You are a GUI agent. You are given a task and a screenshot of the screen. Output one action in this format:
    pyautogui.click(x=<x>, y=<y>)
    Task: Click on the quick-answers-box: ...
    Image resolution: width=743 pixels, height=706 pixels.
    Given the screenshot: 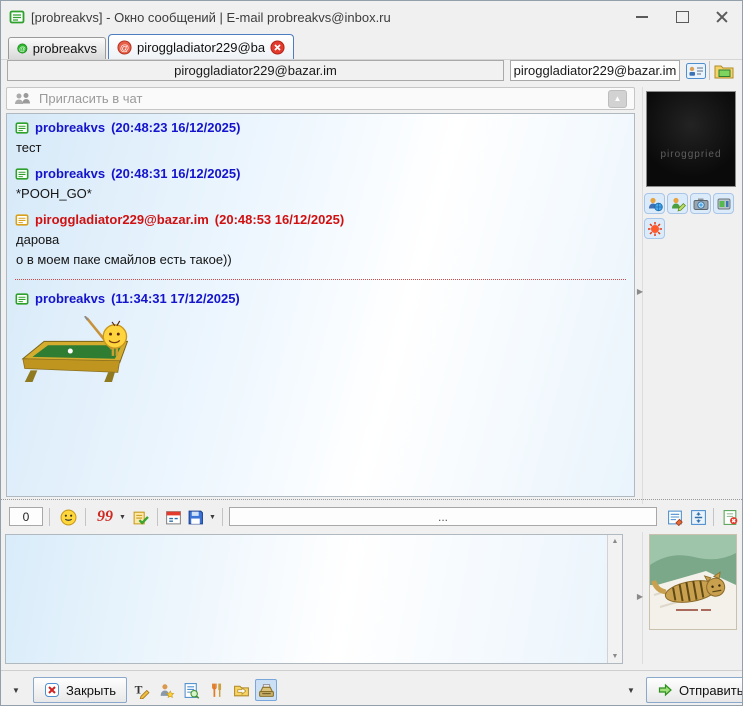 What is the action you would take?
    pyautogui.click(x=443, y=516)
    